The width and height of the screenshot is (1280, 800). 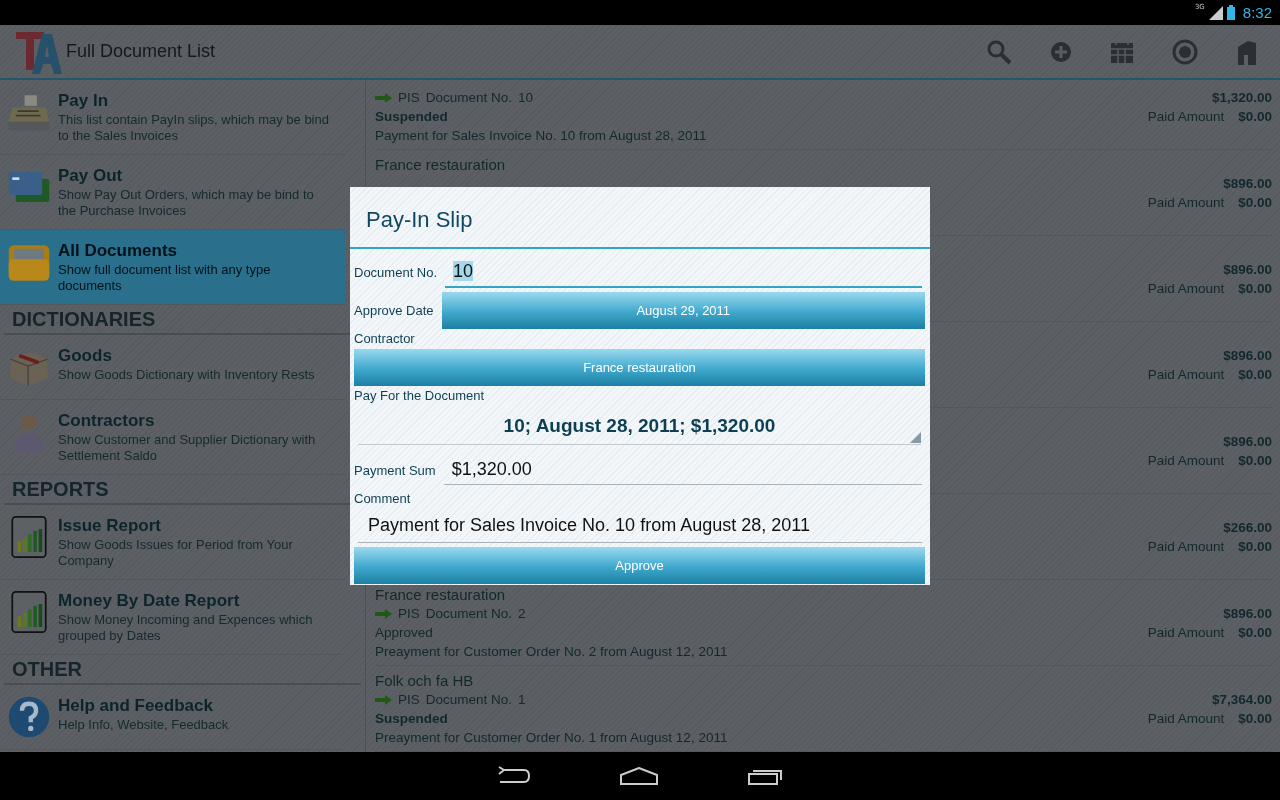 What do you see at coordinates (38, 51) in the screenshot?
I see `app-logo-icon` at bounding box center [38, 51].